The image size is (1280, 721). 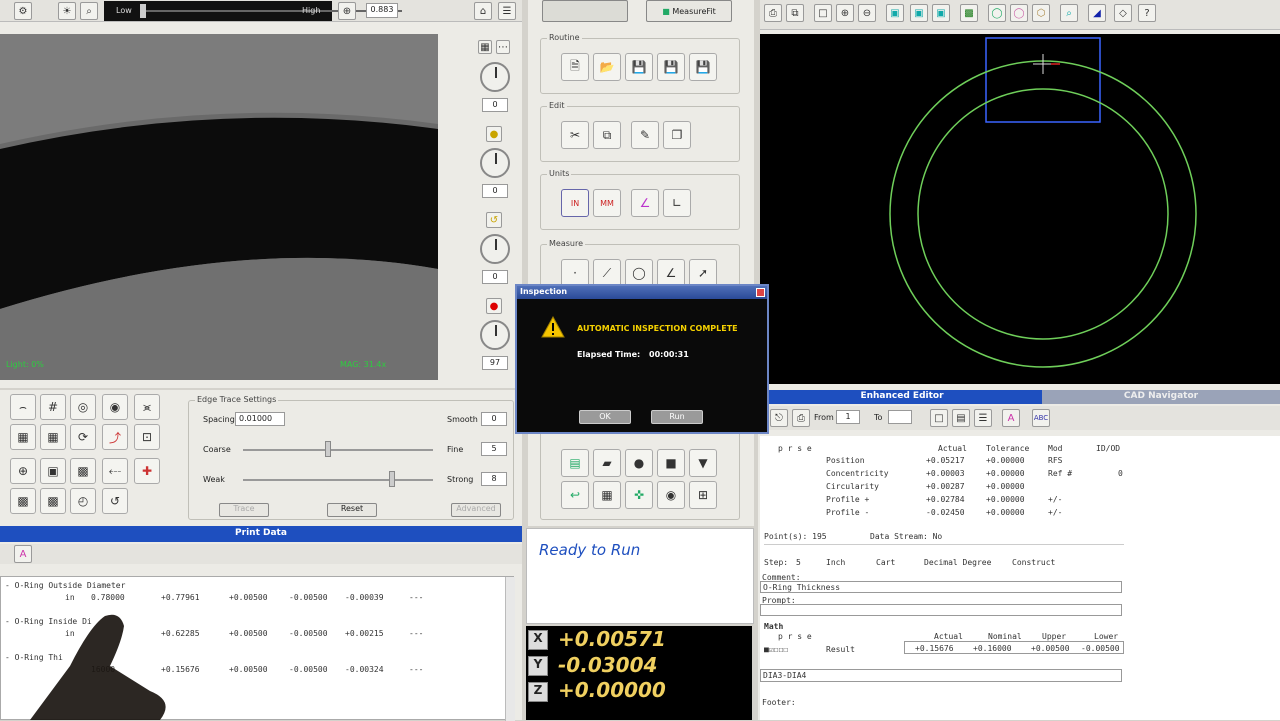 I want to click on back-light-dial, so click(x=495, y=335).